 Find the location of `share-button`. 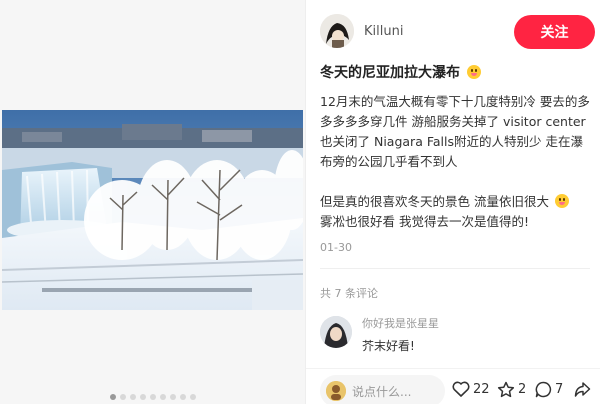

share-button is located at coordinates (582, 389).